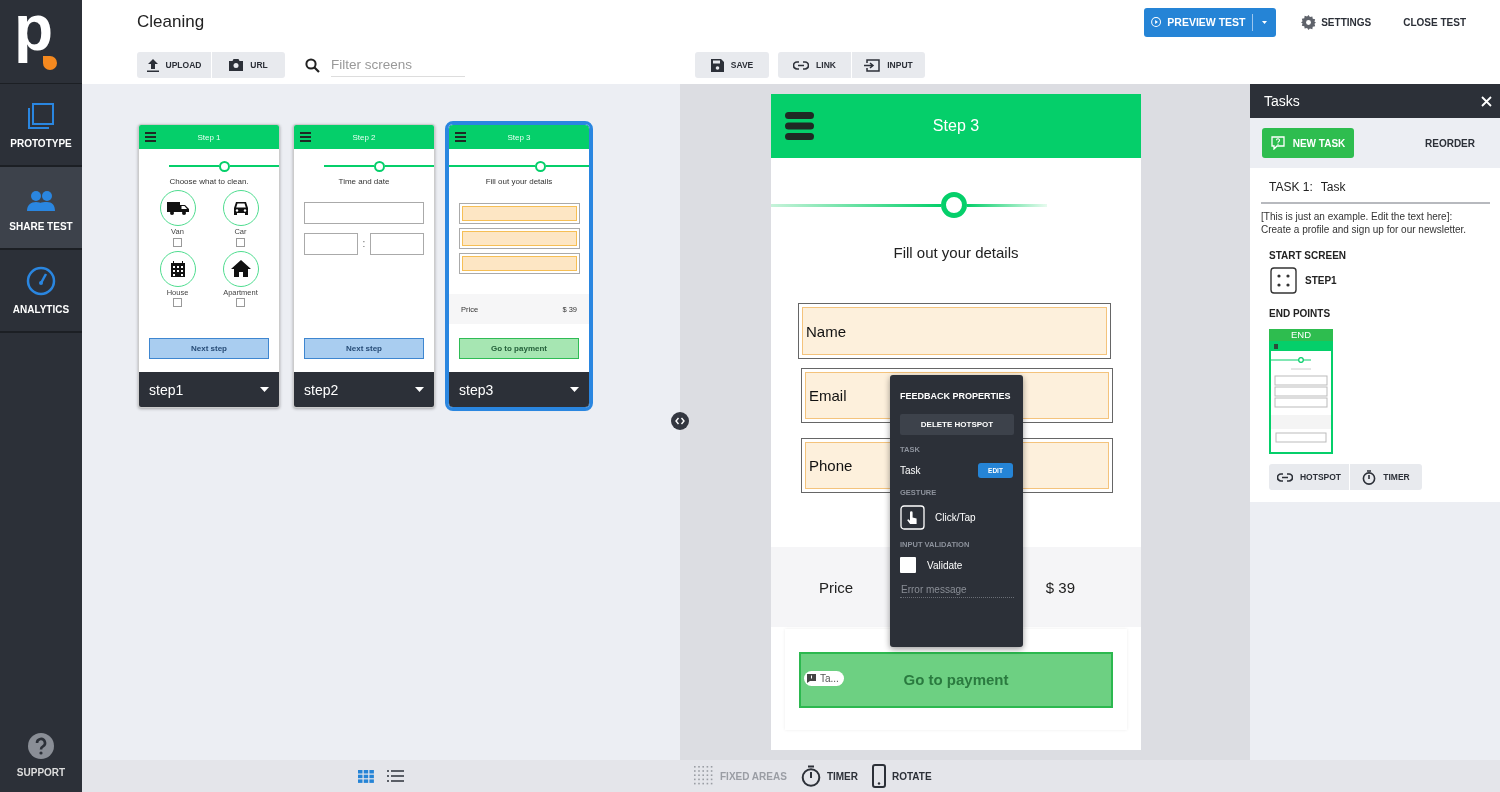 Image resolution: width=1500 pixels, height=792 pixels. What do you see at coordinates (1300, 313) in the screenshot?
I see `section-label: END POINTS` at bounding box center [1300, 313].